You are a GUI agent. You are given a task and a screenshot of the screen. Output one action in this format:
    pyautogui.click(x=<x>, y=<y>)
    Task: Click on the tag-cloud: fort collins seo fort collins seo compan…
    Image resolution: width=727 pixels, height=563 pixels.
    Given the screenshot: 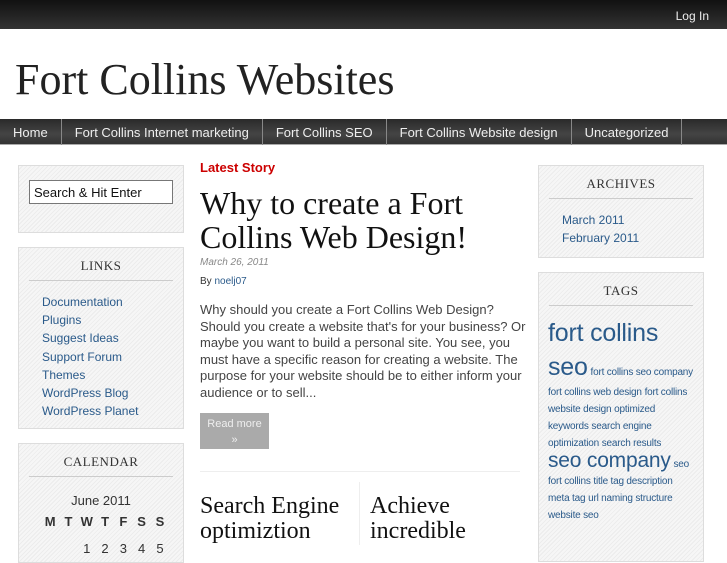 What is the action you would take?
    pyautogui.click(x=621, y=420)
    